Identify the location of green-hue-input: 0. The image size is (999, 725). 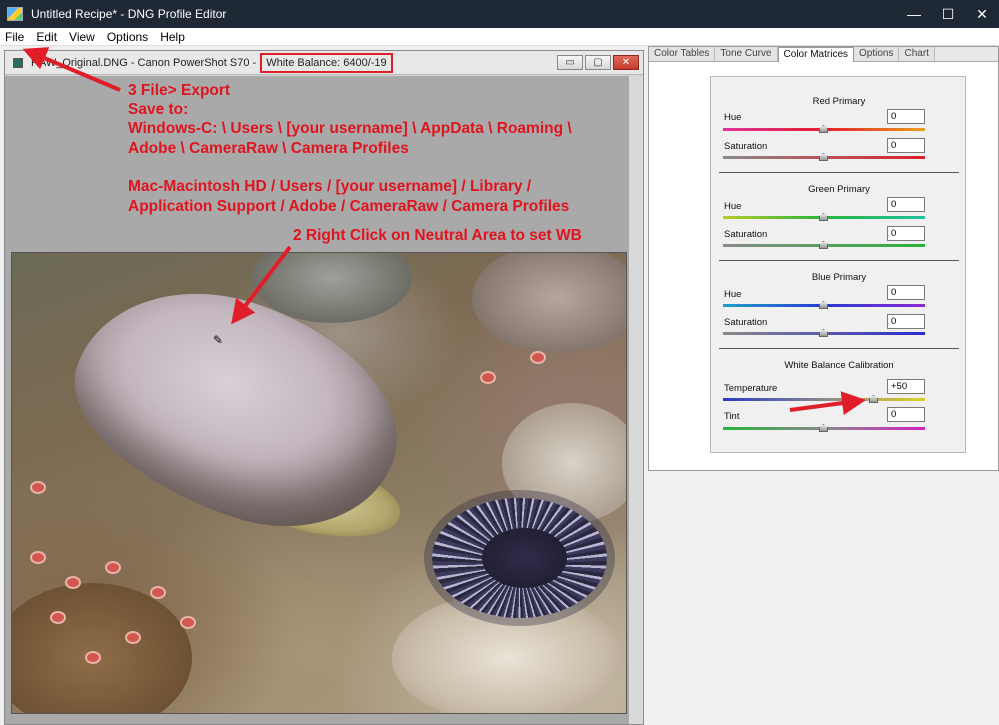
(906, 204).